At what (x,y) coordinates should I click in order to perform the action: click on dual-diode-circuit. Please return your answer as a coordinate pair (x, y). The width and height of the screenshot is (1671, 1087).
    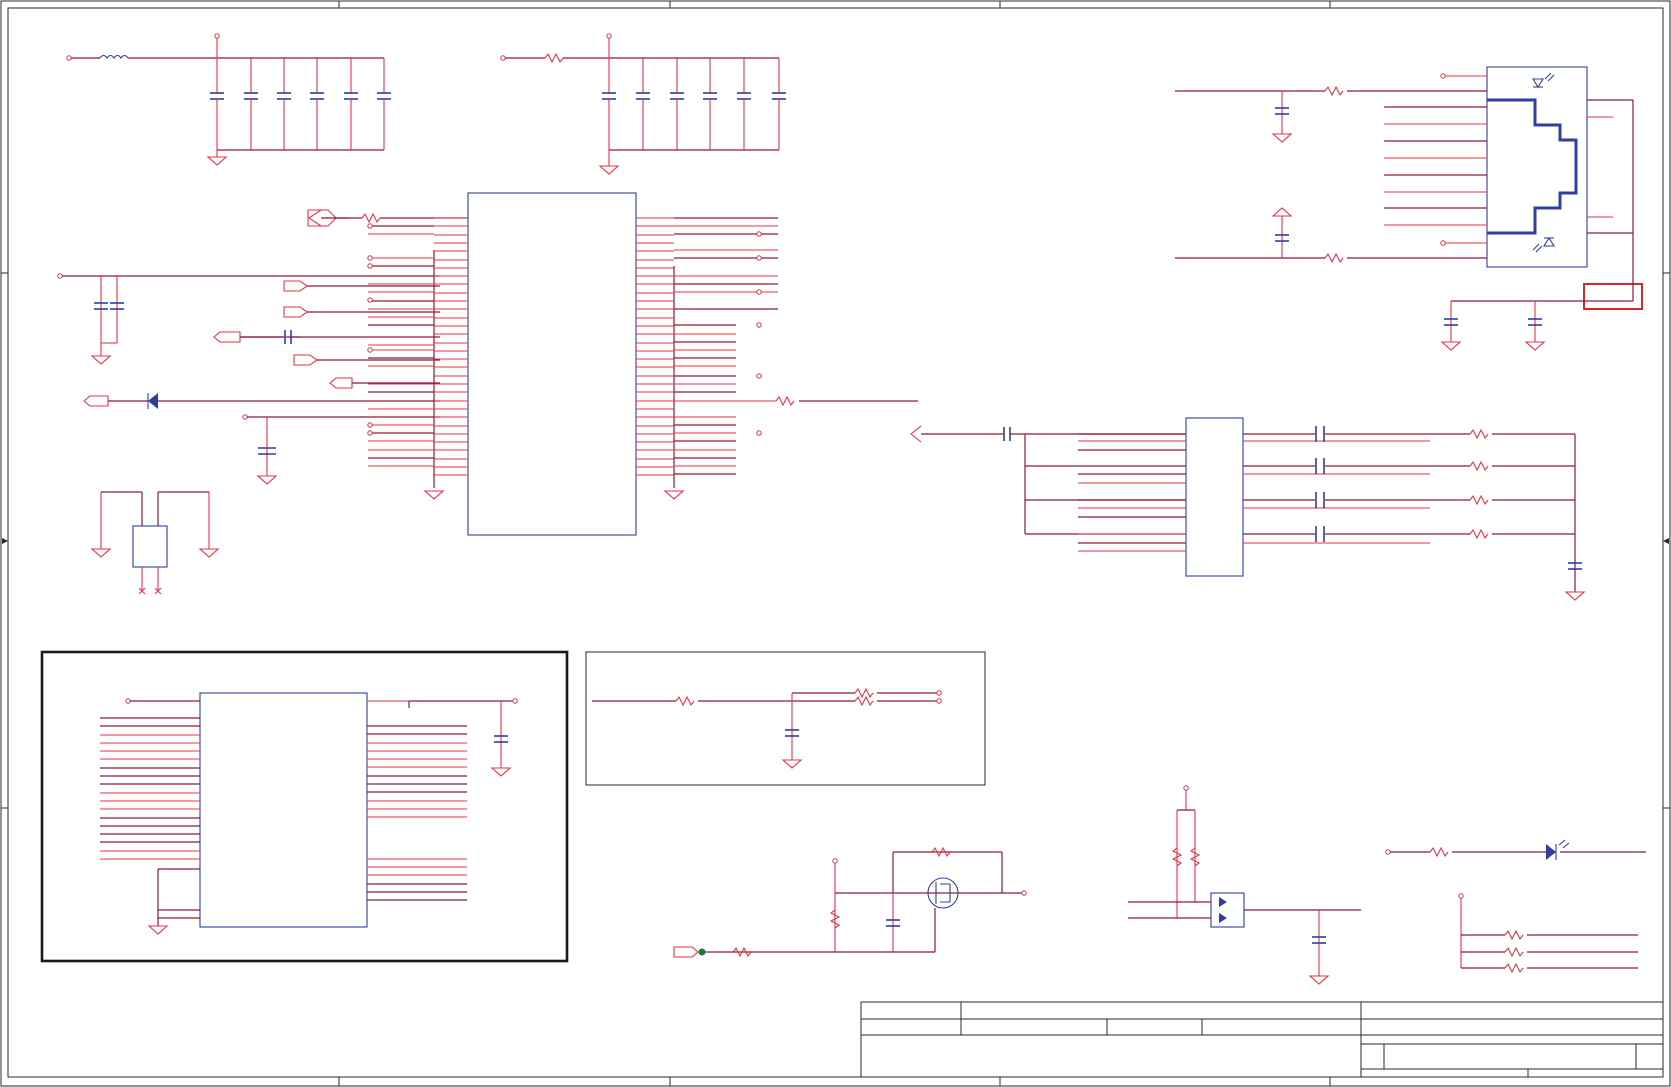
    Looking at the image, I should click on (1244, 885).